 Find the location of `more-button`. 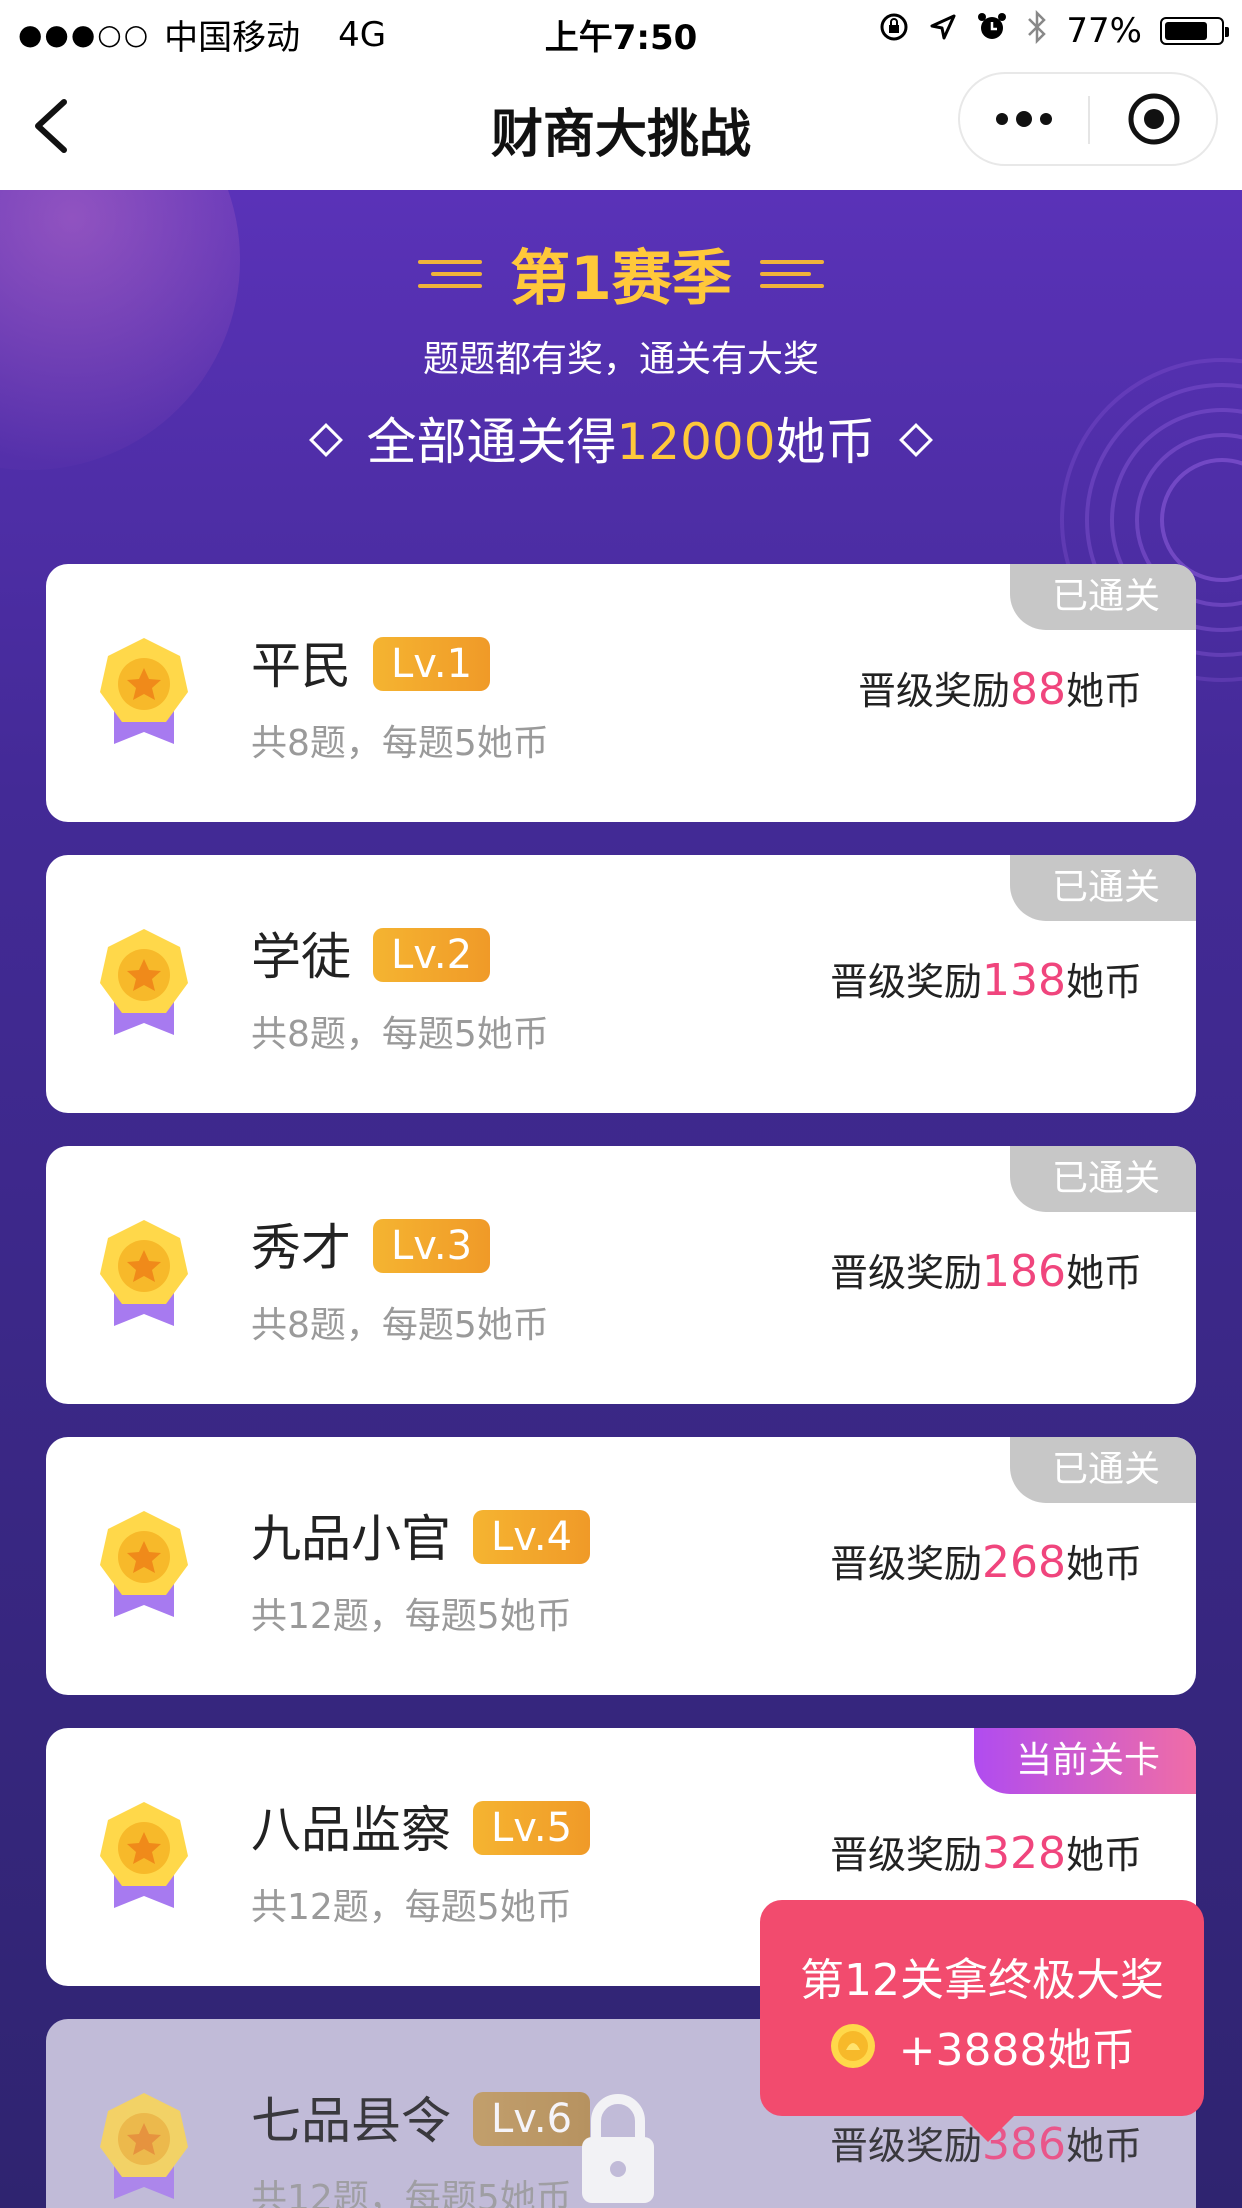

more-button is located at coordinates (1024, 119).